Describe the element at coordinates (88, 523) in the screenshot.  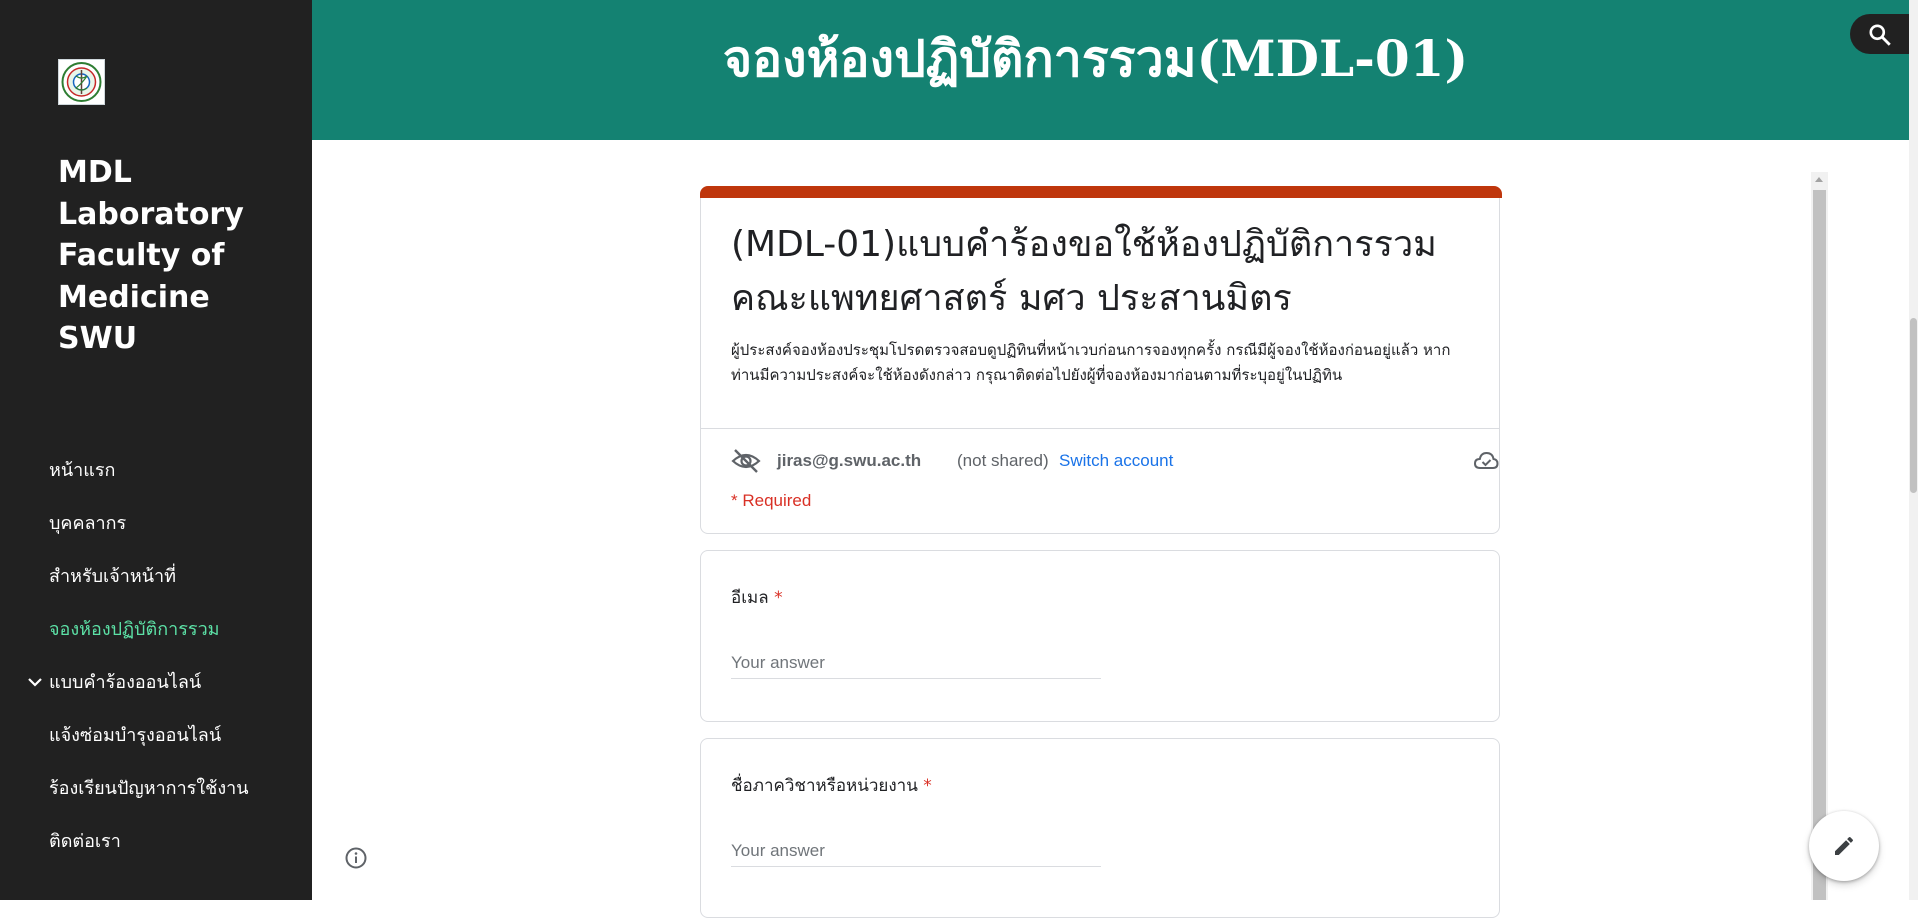
I see `nav-item-label: บุคคลากร` at that location.